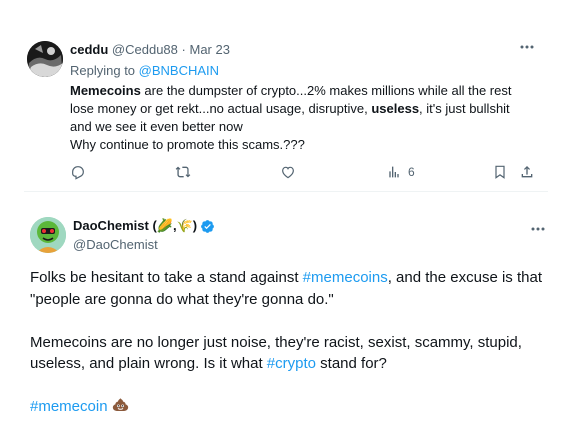 This screenshot has height=438, width=571. Describe the element at coordinates (105, 90) in the screenshot. I see `bold-term: Memecoins` at that location.